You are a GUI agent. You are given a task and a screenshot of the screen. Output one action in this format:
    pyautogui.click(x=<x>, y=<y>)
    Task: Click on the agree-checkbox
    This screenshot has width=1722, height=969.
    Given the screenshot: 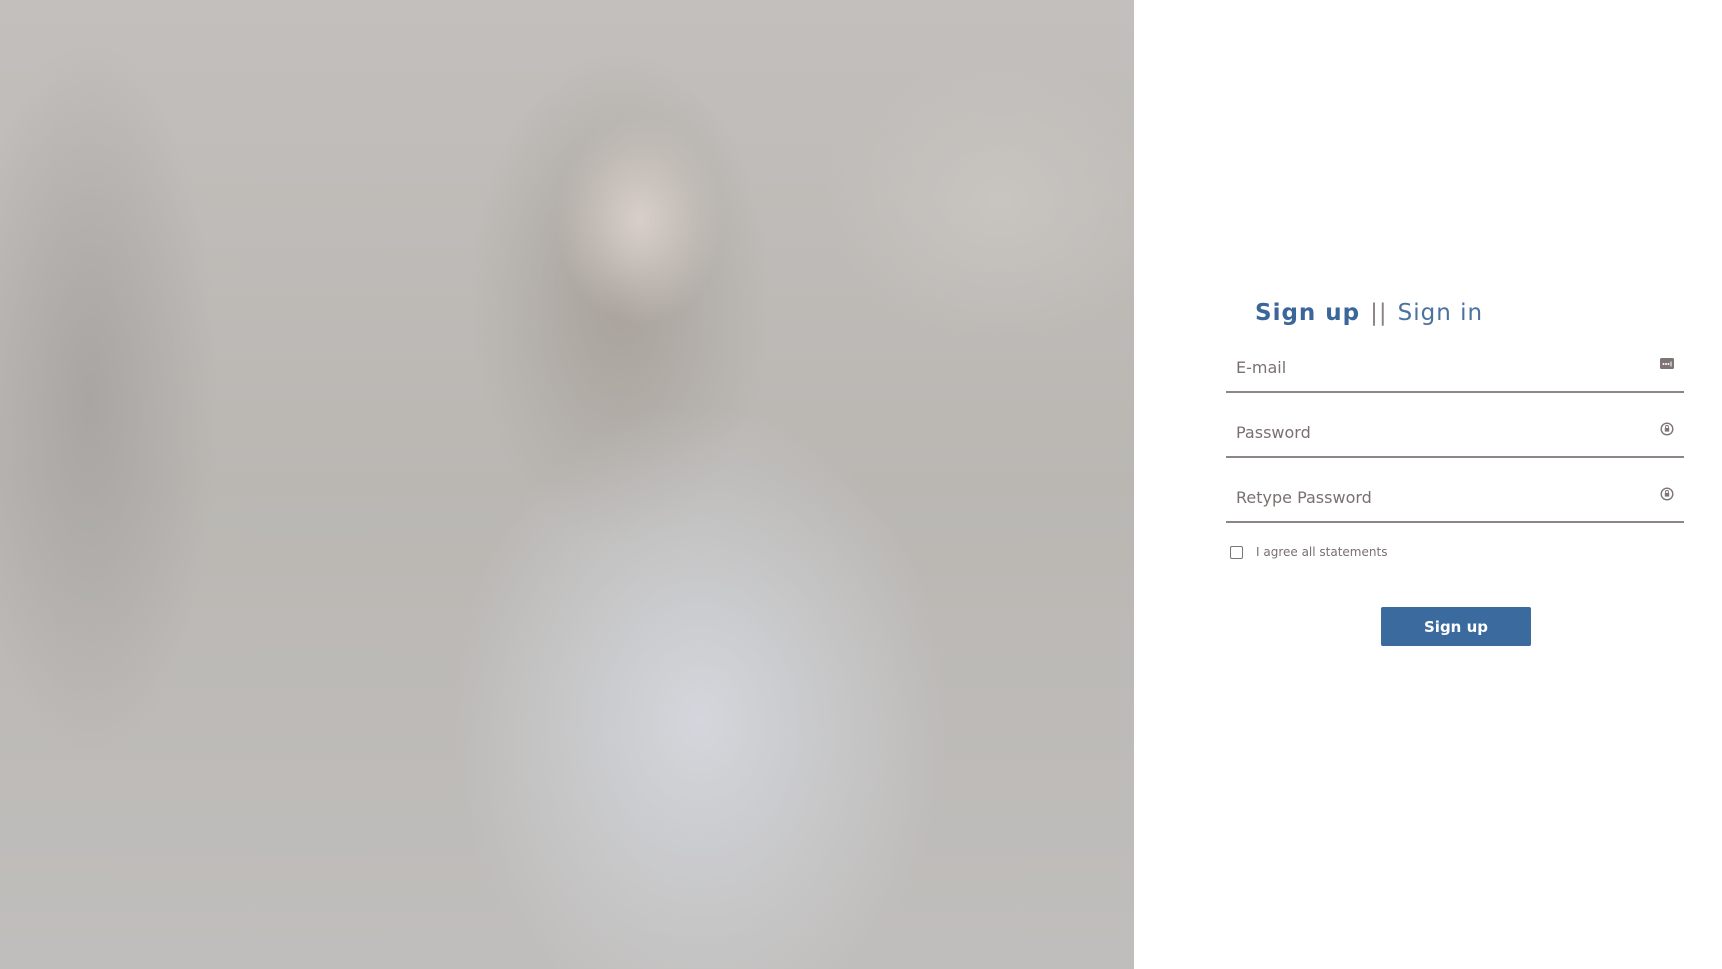 What is the action you would take?
    pyautogui.click(x=1236, y=552)
    